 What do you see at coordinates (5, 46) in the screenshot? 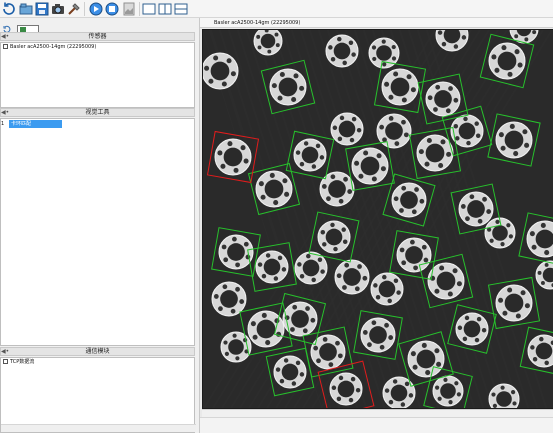
I see `camera-node-icon` at bounding box center [5, 46].